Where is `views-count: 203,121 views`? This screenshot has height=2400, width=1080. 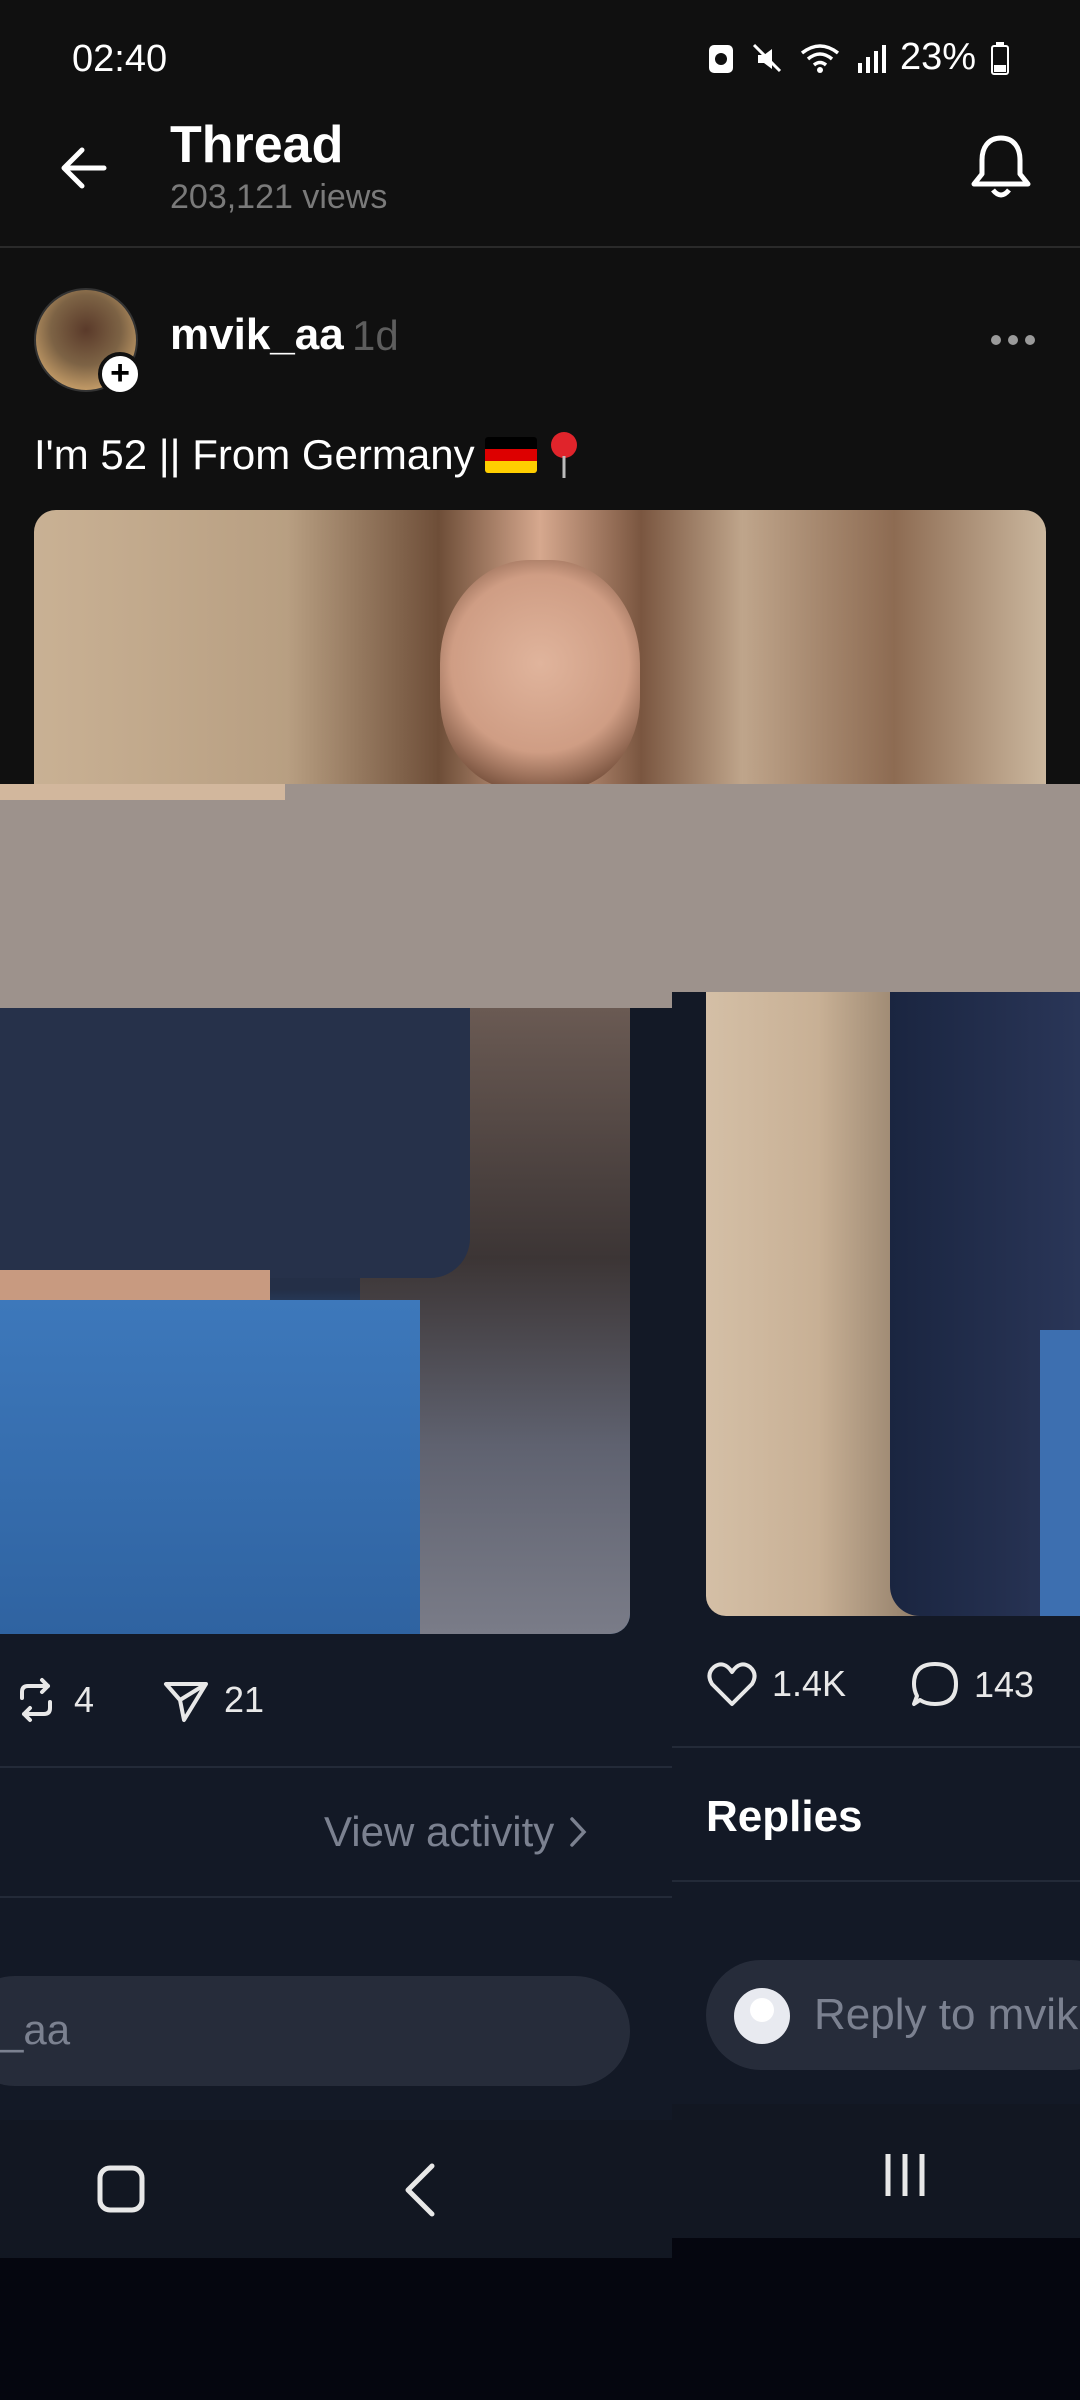
views-count: 203,121 views is located at coordinates (279, 197).